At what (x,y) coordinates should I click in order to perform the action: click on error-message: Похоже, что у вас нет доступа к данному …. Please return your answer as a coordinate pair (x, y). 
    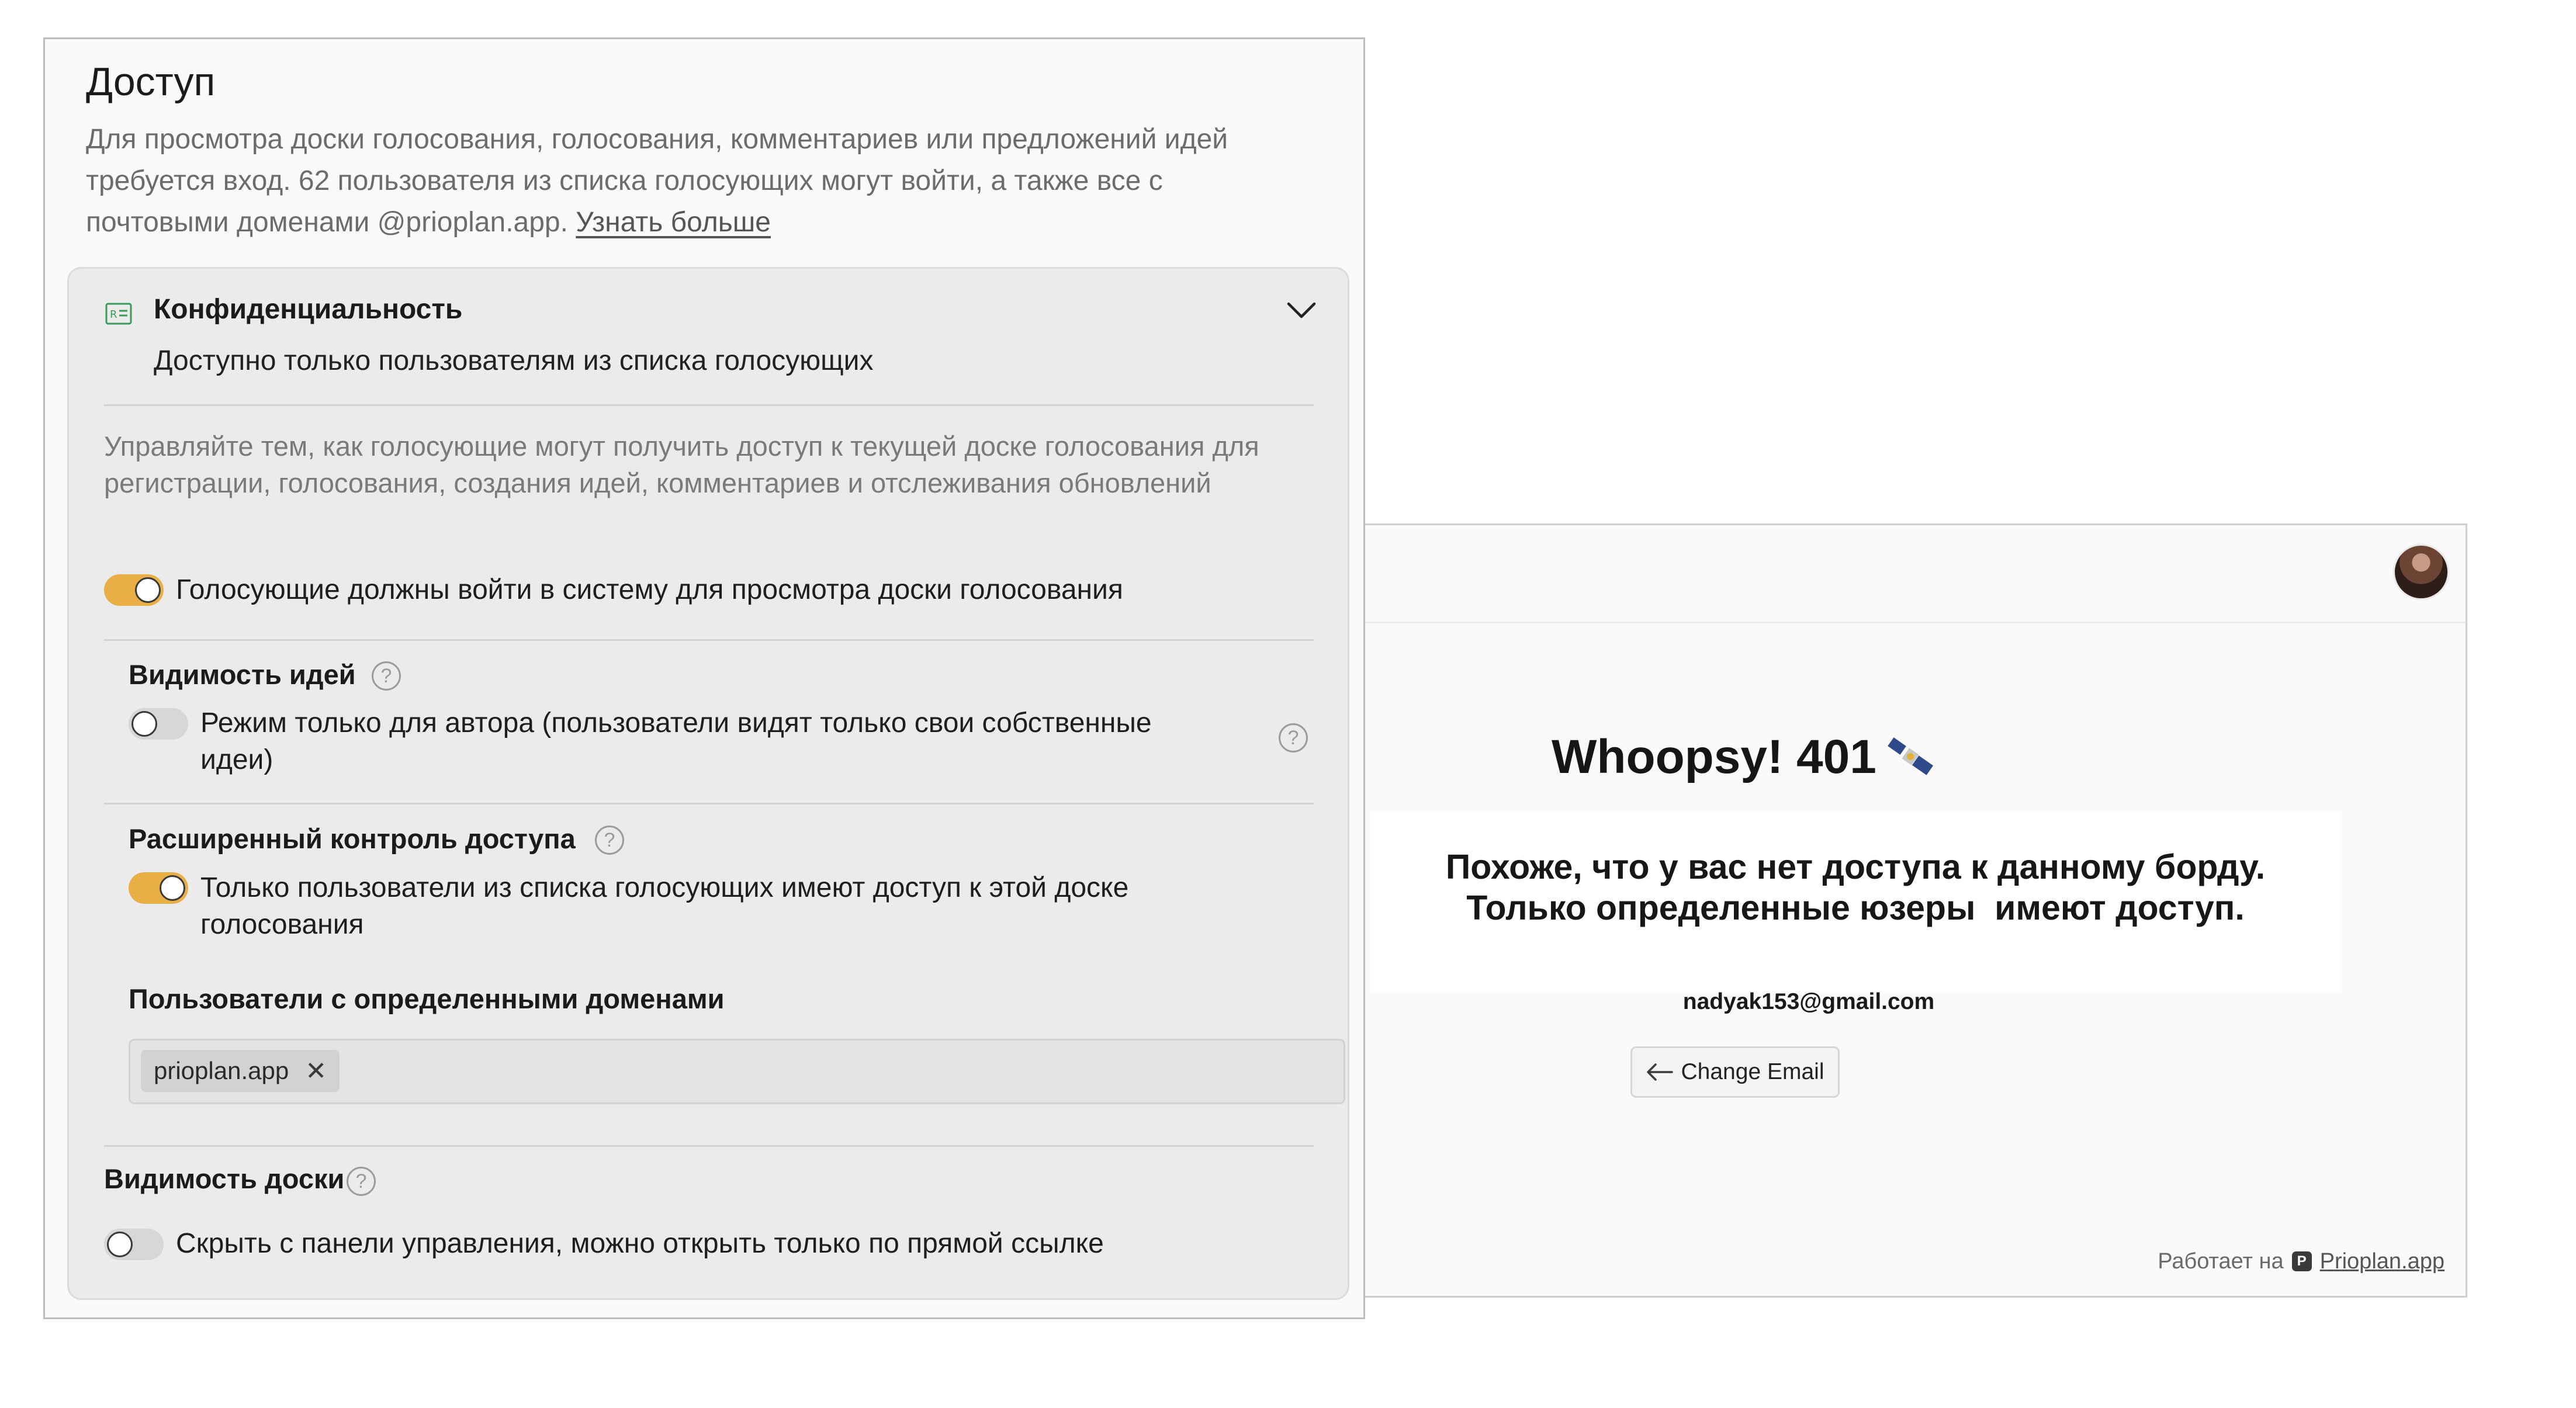
    Looking at the image, I should click on (1855, 888).